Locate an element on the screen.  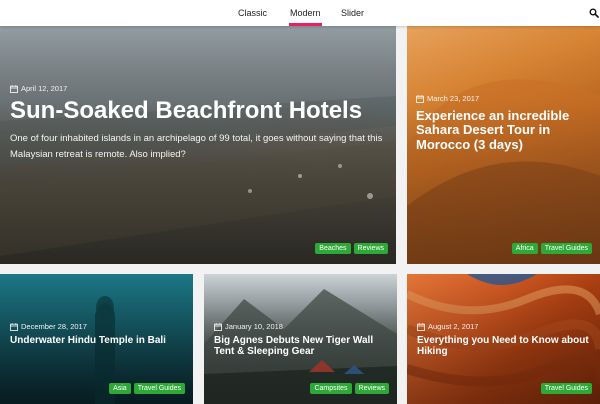
post-date: April 12, 2017 is located at coordinates (203, 88).